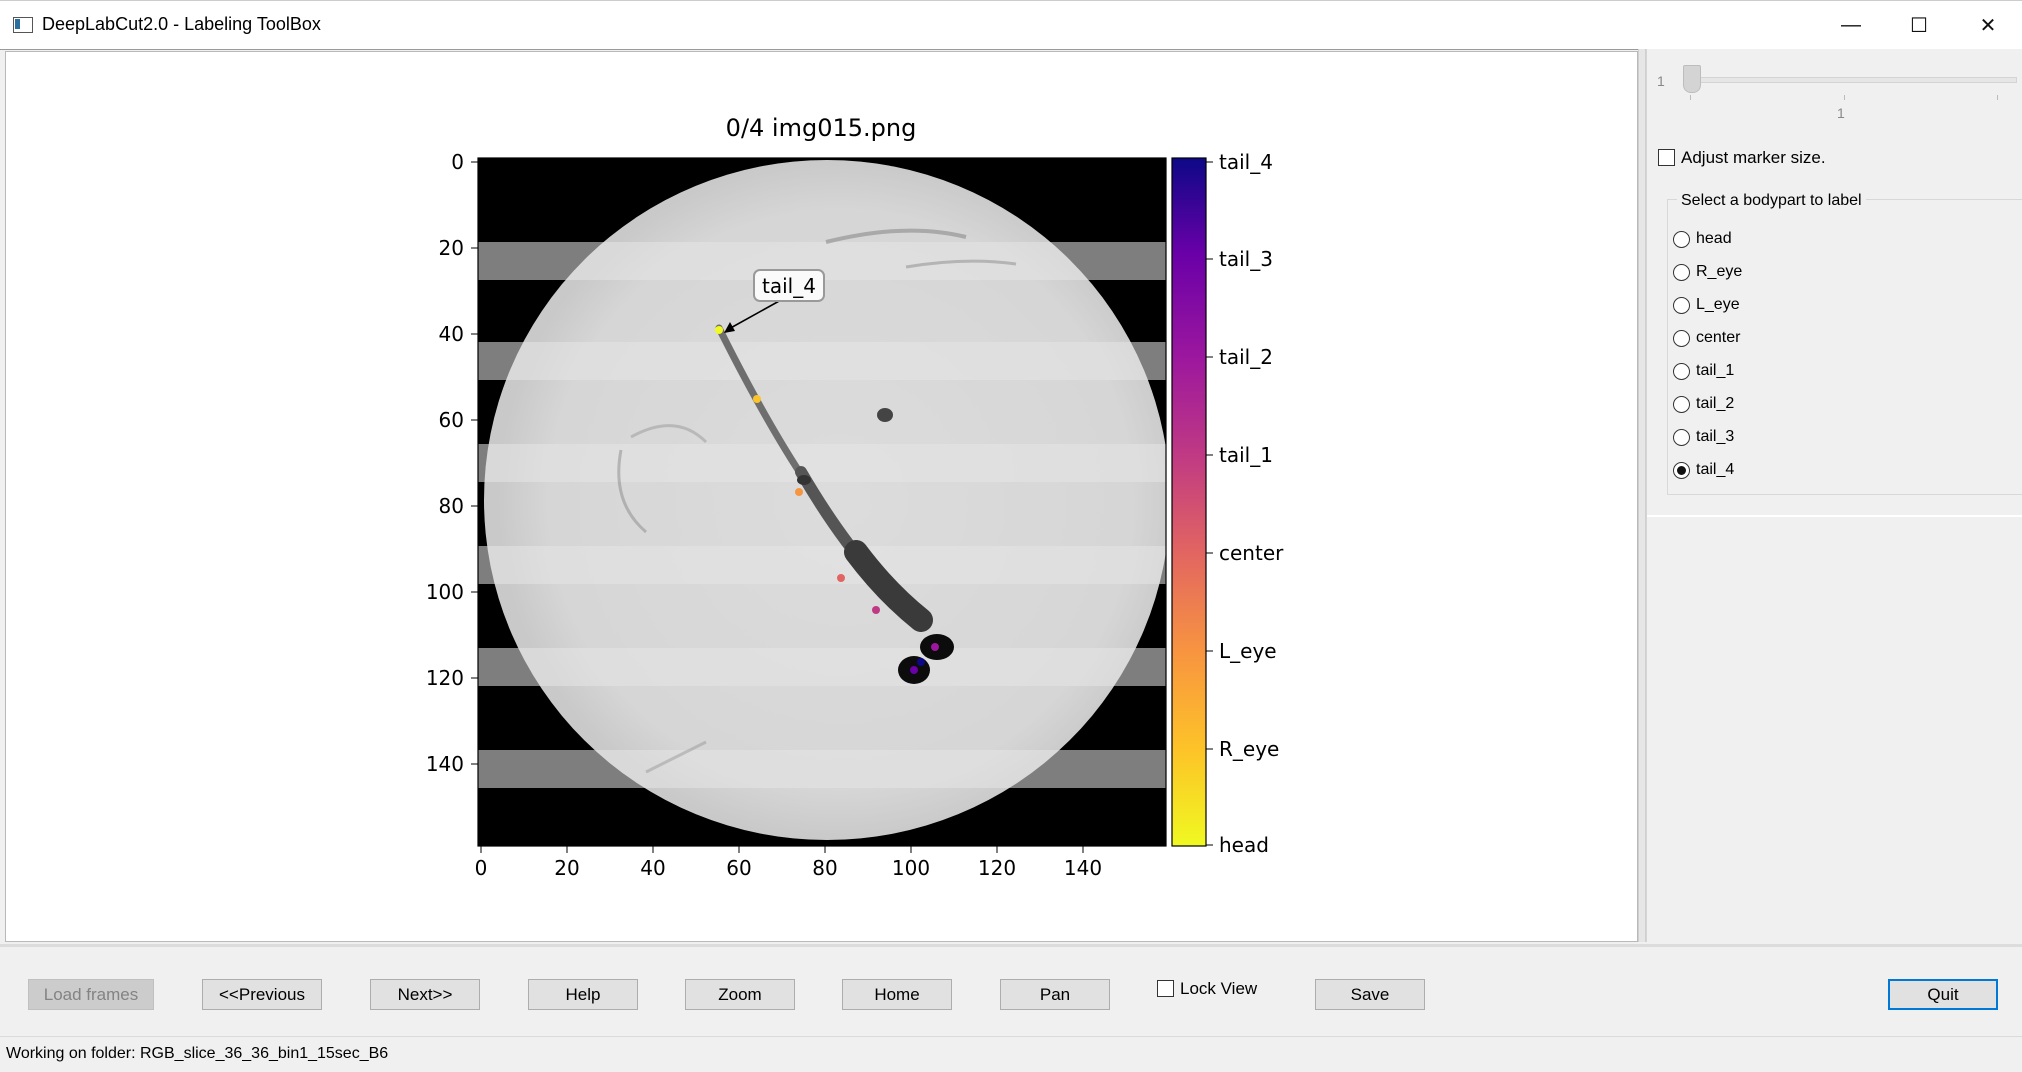  Describe the element at coordinates (841, 578) in the screenshot. I see `keypoint-center` at that location.